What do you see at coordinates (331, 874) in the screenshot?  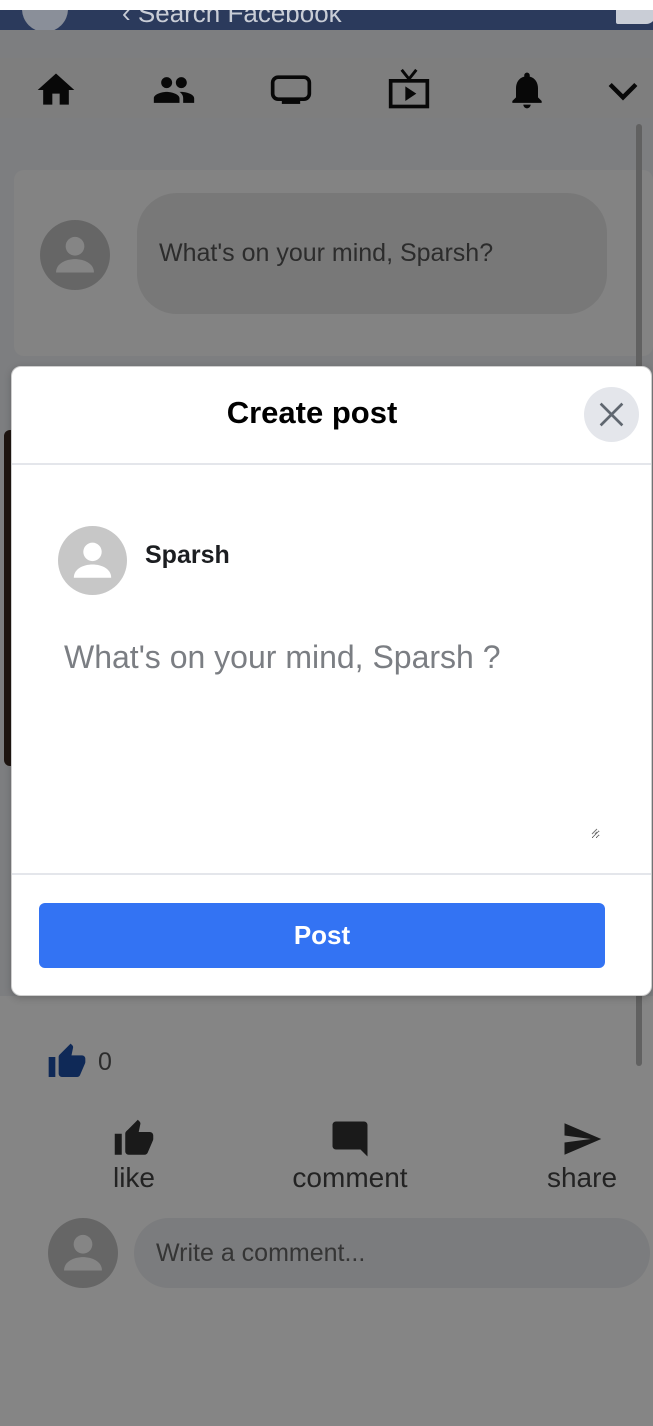 I see `footer-divider` at bounding box center [331, 874].